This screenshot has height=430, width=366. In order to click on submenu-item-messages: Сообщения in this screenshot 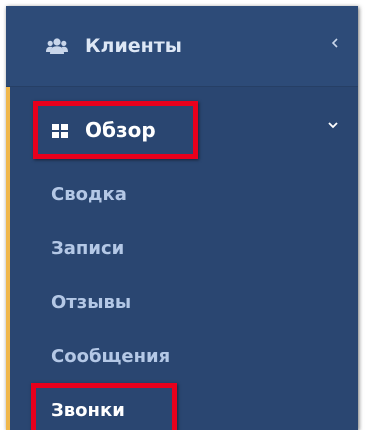, I will do `click(110, 357)`.